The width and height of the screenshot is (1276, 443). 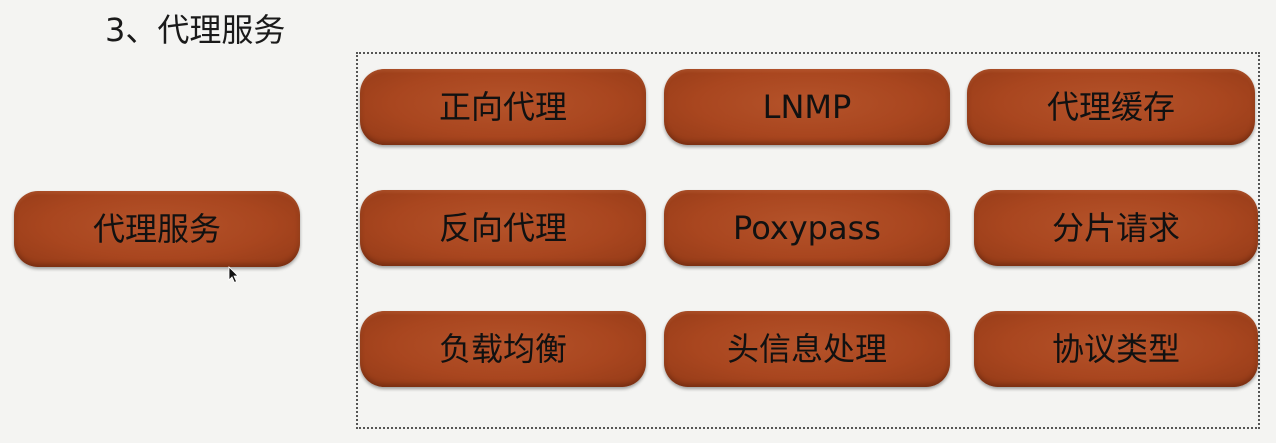 I want to click on node-load-balancing: 负载均衡, so click(x=503, y=349).